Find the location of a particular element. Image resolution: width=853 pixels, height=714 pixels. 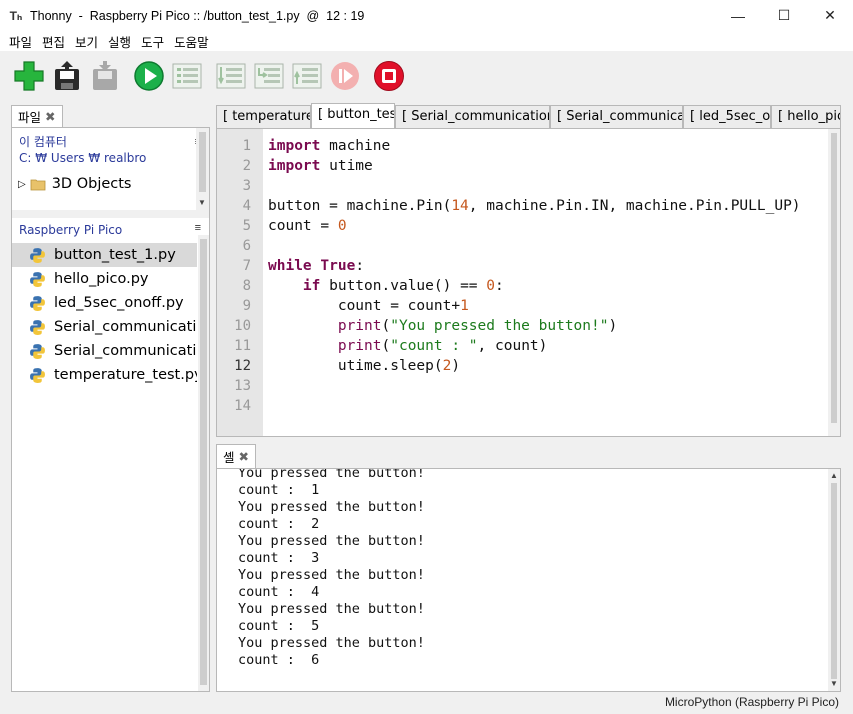

tab-button-test: [ button_test is located at coordinates (353, 115).